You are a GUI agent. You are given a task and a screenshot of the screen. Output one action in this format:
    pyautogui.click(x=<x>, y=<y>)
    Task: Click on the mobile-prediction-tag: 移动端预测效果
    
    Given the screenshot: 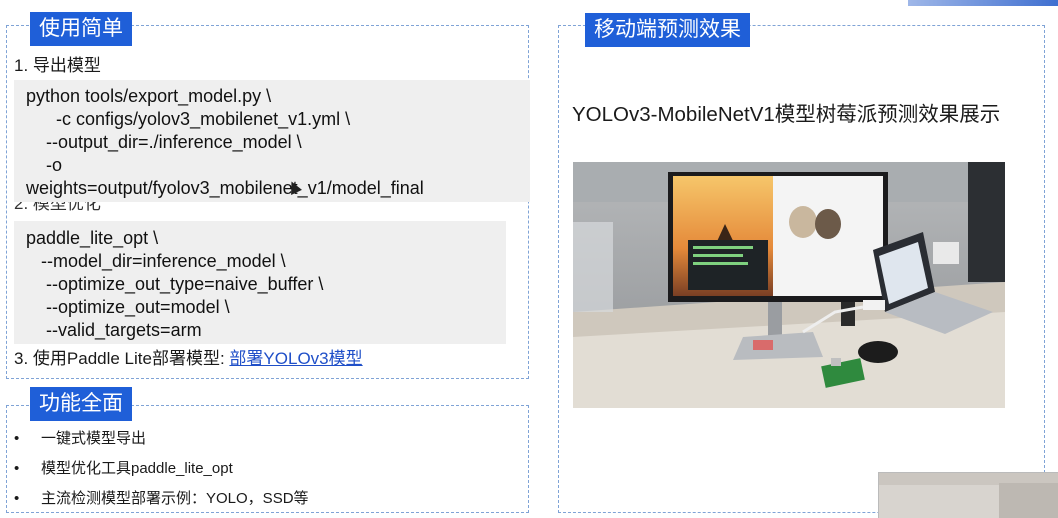 What is the action you would take?
    pyautogui.click(x=667, y=30)
    